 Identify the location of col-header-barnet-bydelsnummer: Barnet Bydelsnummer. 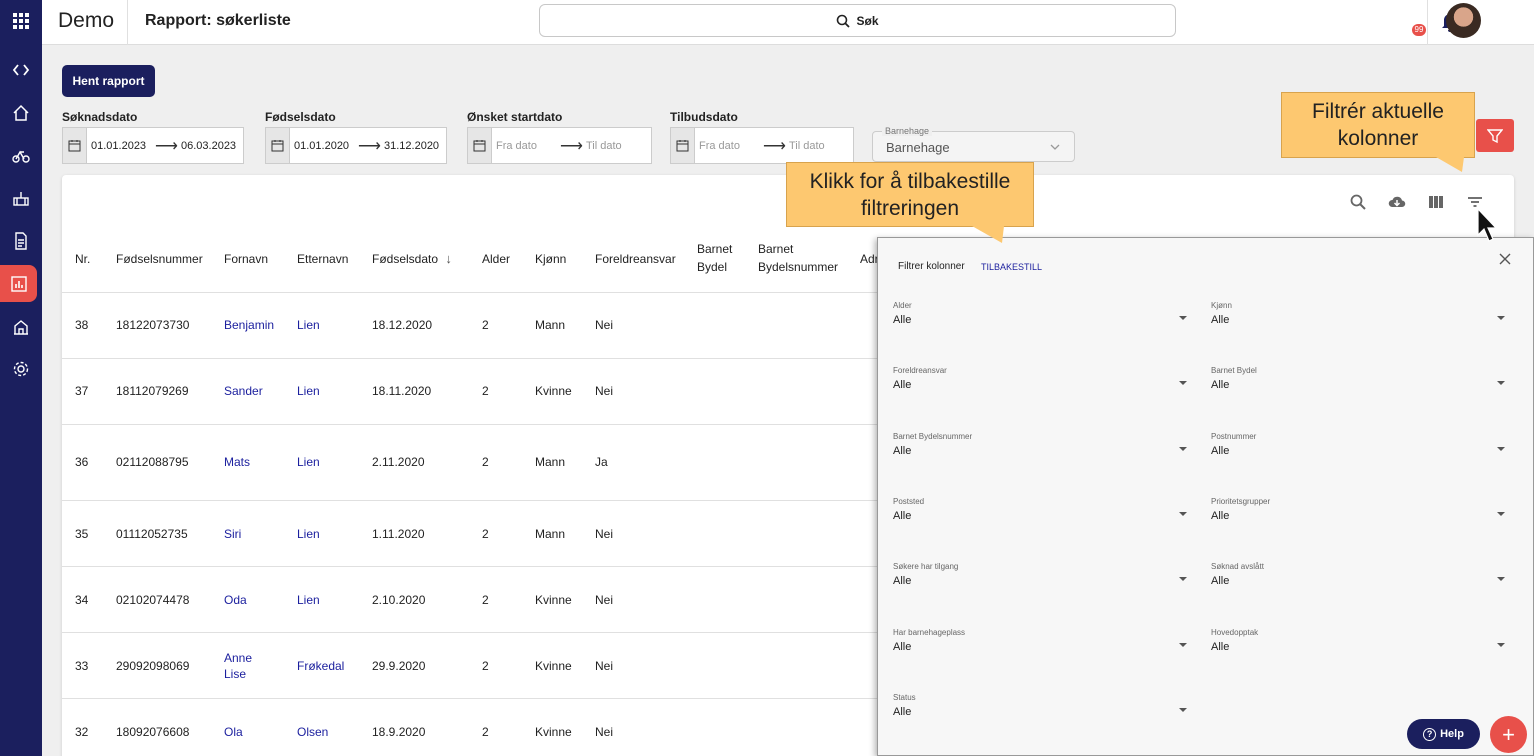
(798, 258).